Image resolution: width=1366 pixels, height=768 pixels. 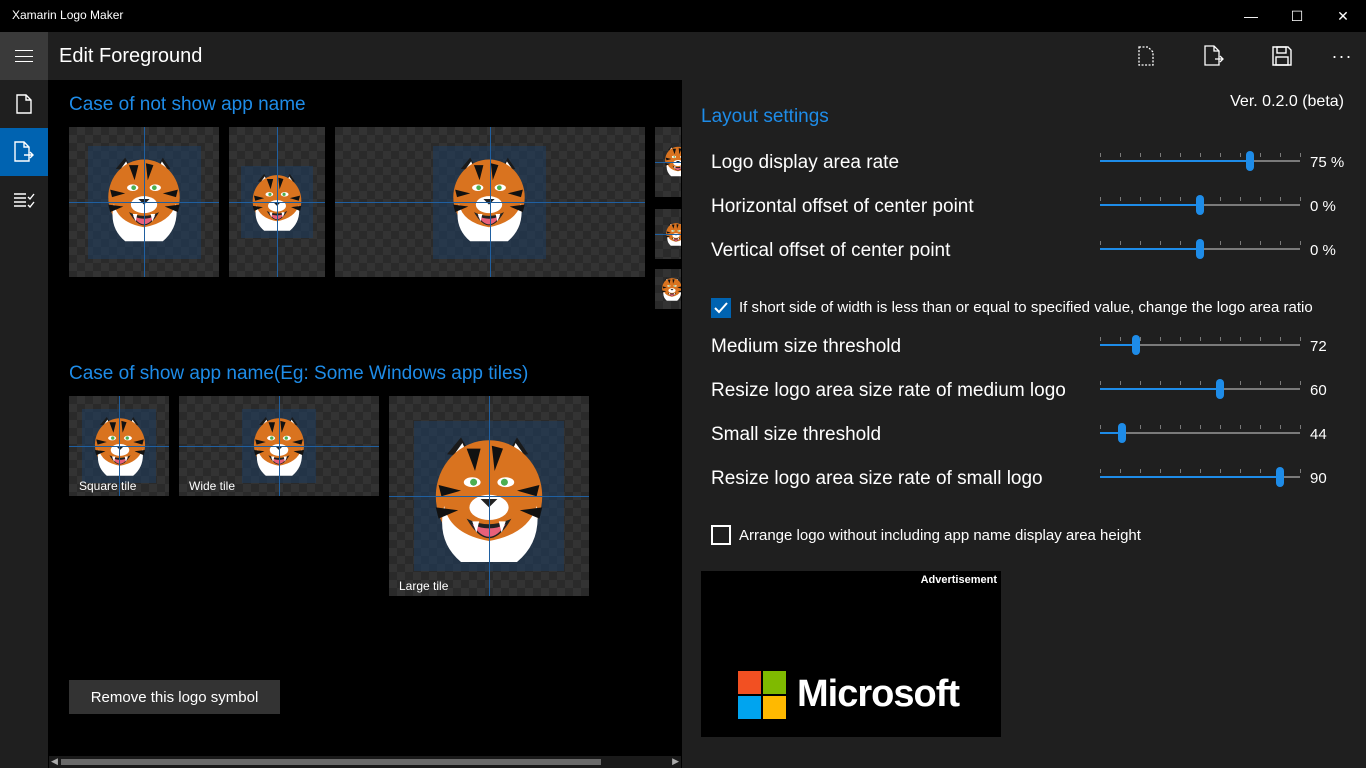 What do you see at coordinates (331, 762) in the screenshot?
I see `scrollbar-thumb` at bounding box center [331, 762].